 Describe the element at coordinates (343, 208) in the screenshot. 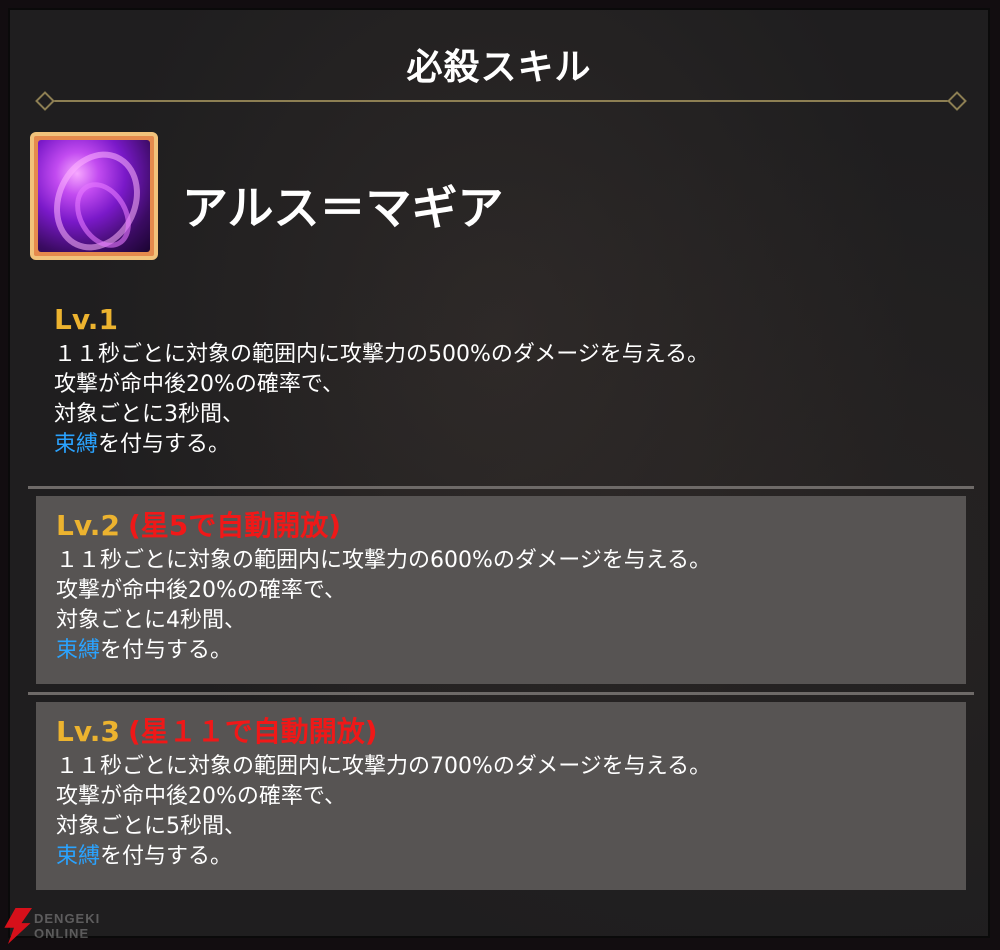

I see `skill-name: アルス＝マギア` at that location.